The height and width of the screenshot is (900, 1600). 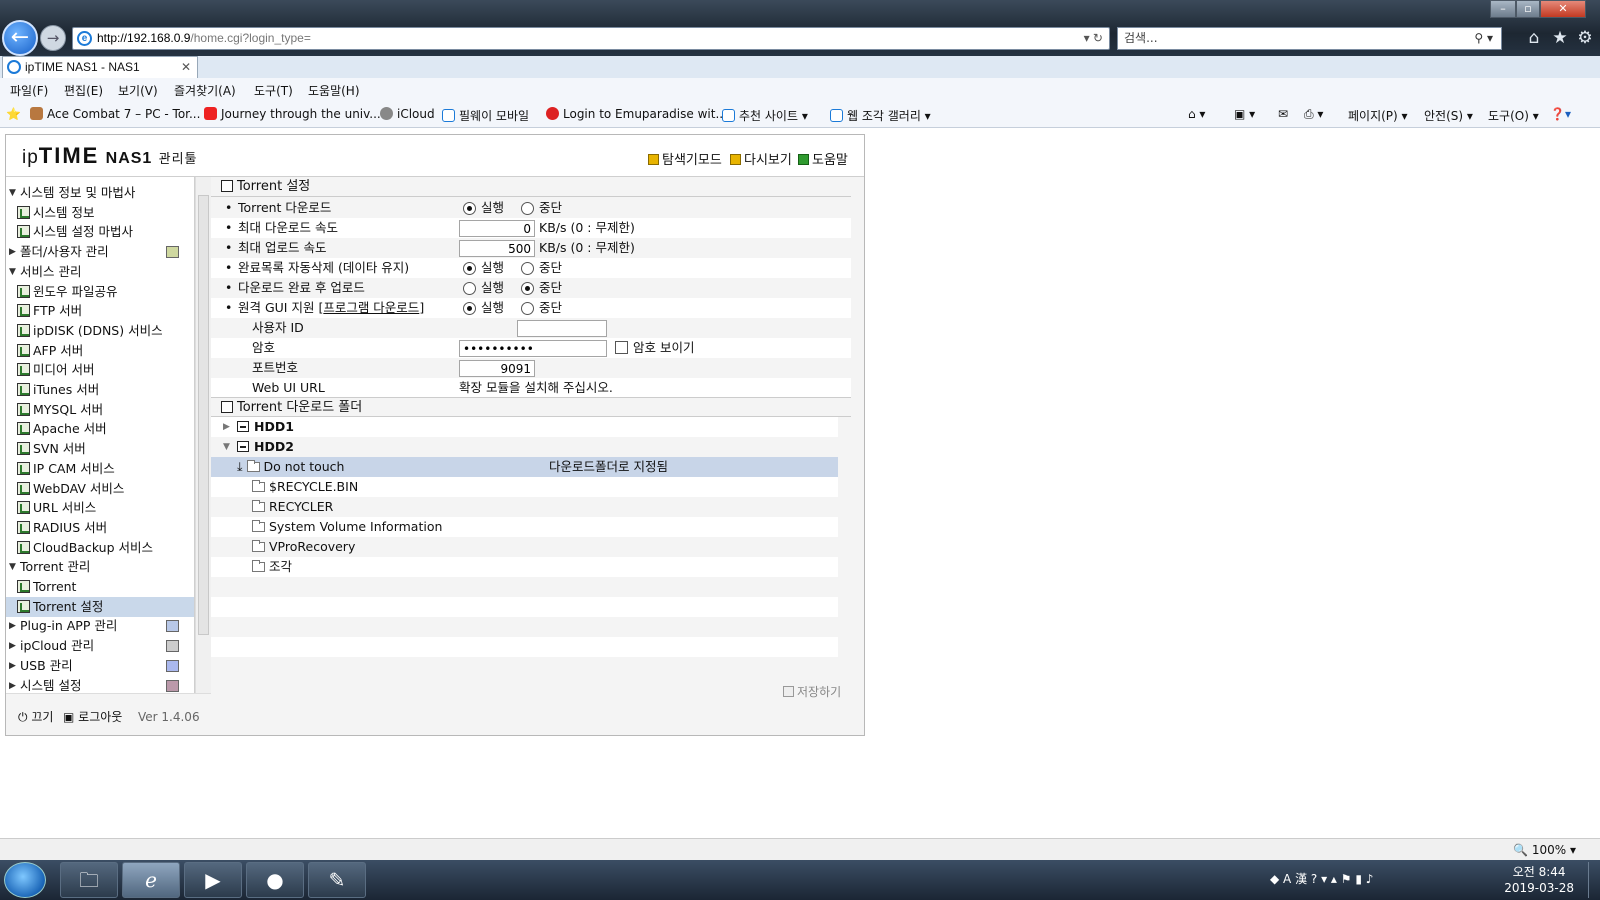 I want to click on sidebar-item: 시스템 설정 마법사, so click(x=100, y=232).